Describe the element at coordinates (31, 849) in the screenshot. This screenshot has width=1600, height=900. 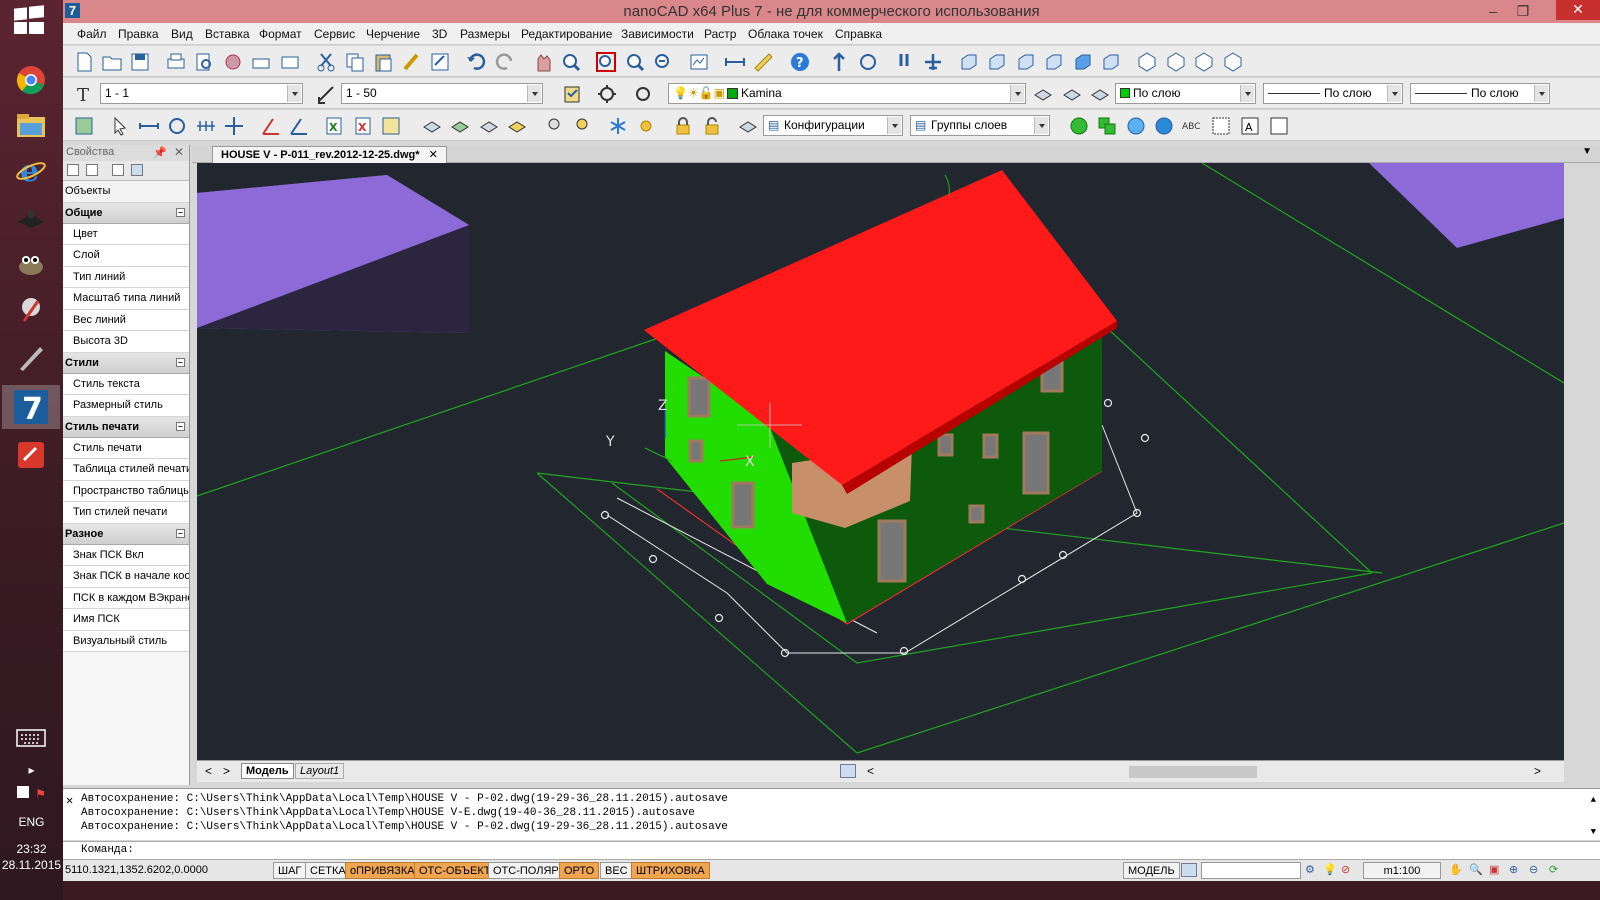
I see `clock-time: 23:32` at that location.